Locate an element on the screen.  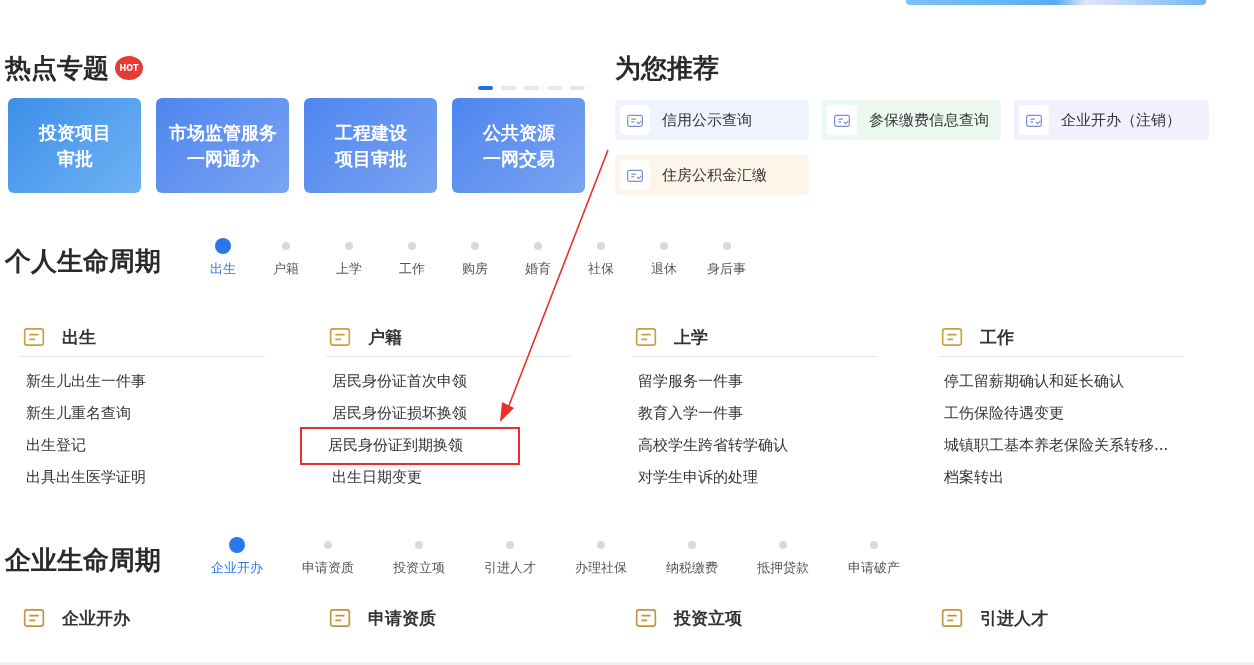
service-link: 新生儿重名查询 is located at coordinates (78, 413).